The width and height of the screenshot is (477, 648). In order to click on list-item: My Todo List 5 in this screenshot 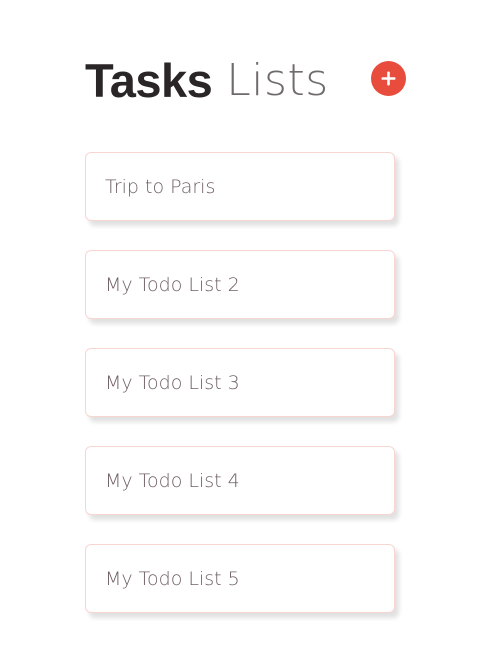, I will do `click(240, 578)`.